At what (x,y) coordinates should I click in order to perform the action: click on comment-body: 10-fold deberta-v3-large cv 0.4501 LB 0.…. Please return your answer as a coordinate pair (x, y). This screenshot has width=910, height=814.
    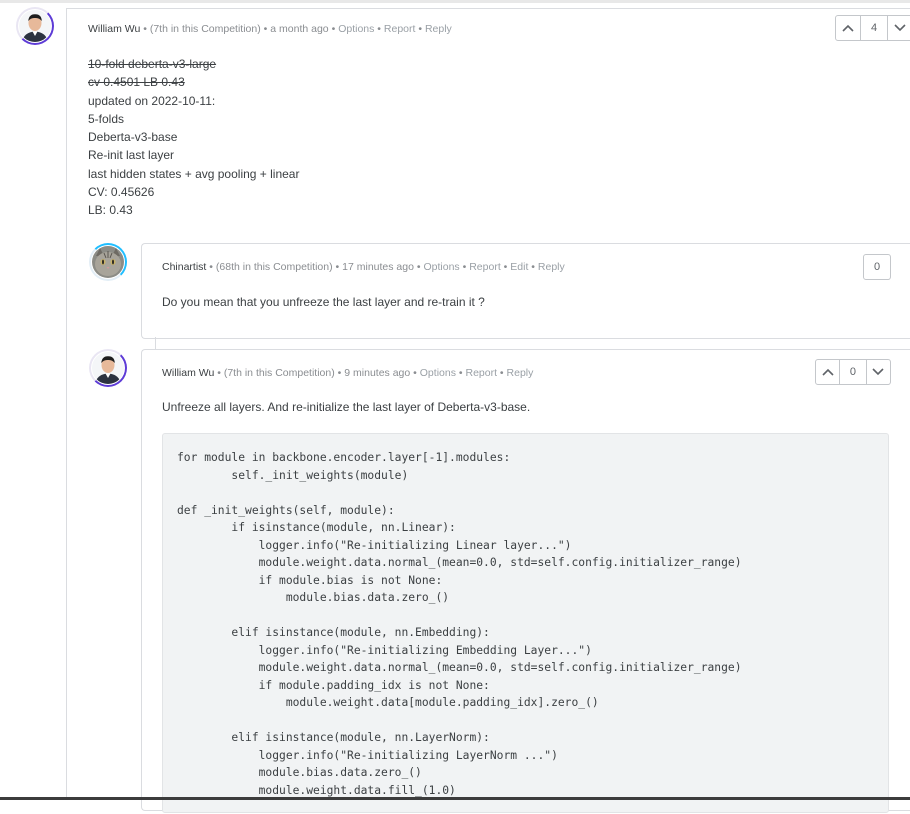
    Looking at the image, I should click on (193, 137).